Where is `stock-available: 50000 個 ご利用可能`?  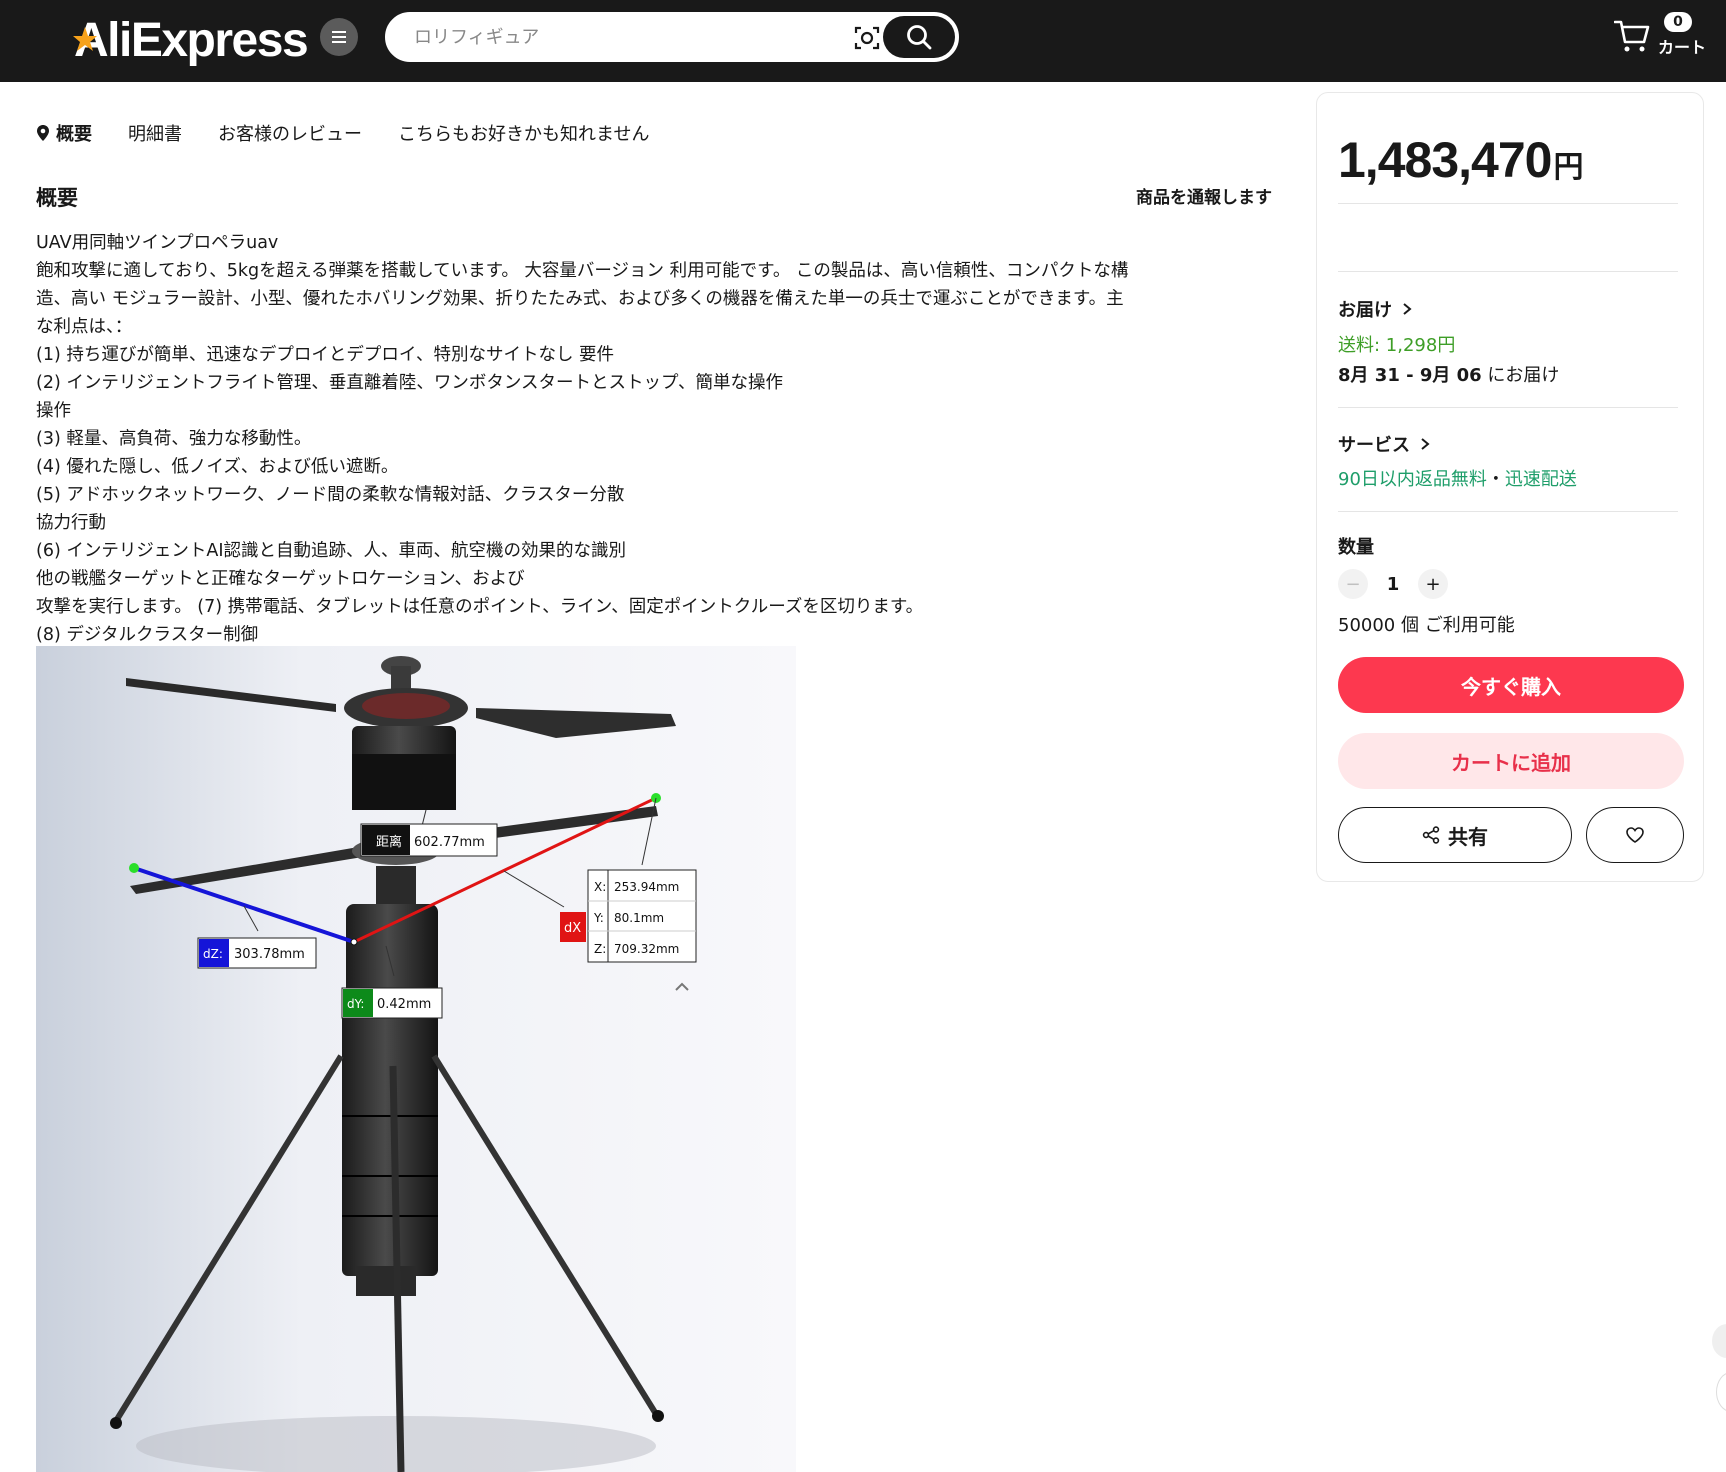 stock-available: 50000 個 ご利用可能 is located at coordinates (1426, 625).